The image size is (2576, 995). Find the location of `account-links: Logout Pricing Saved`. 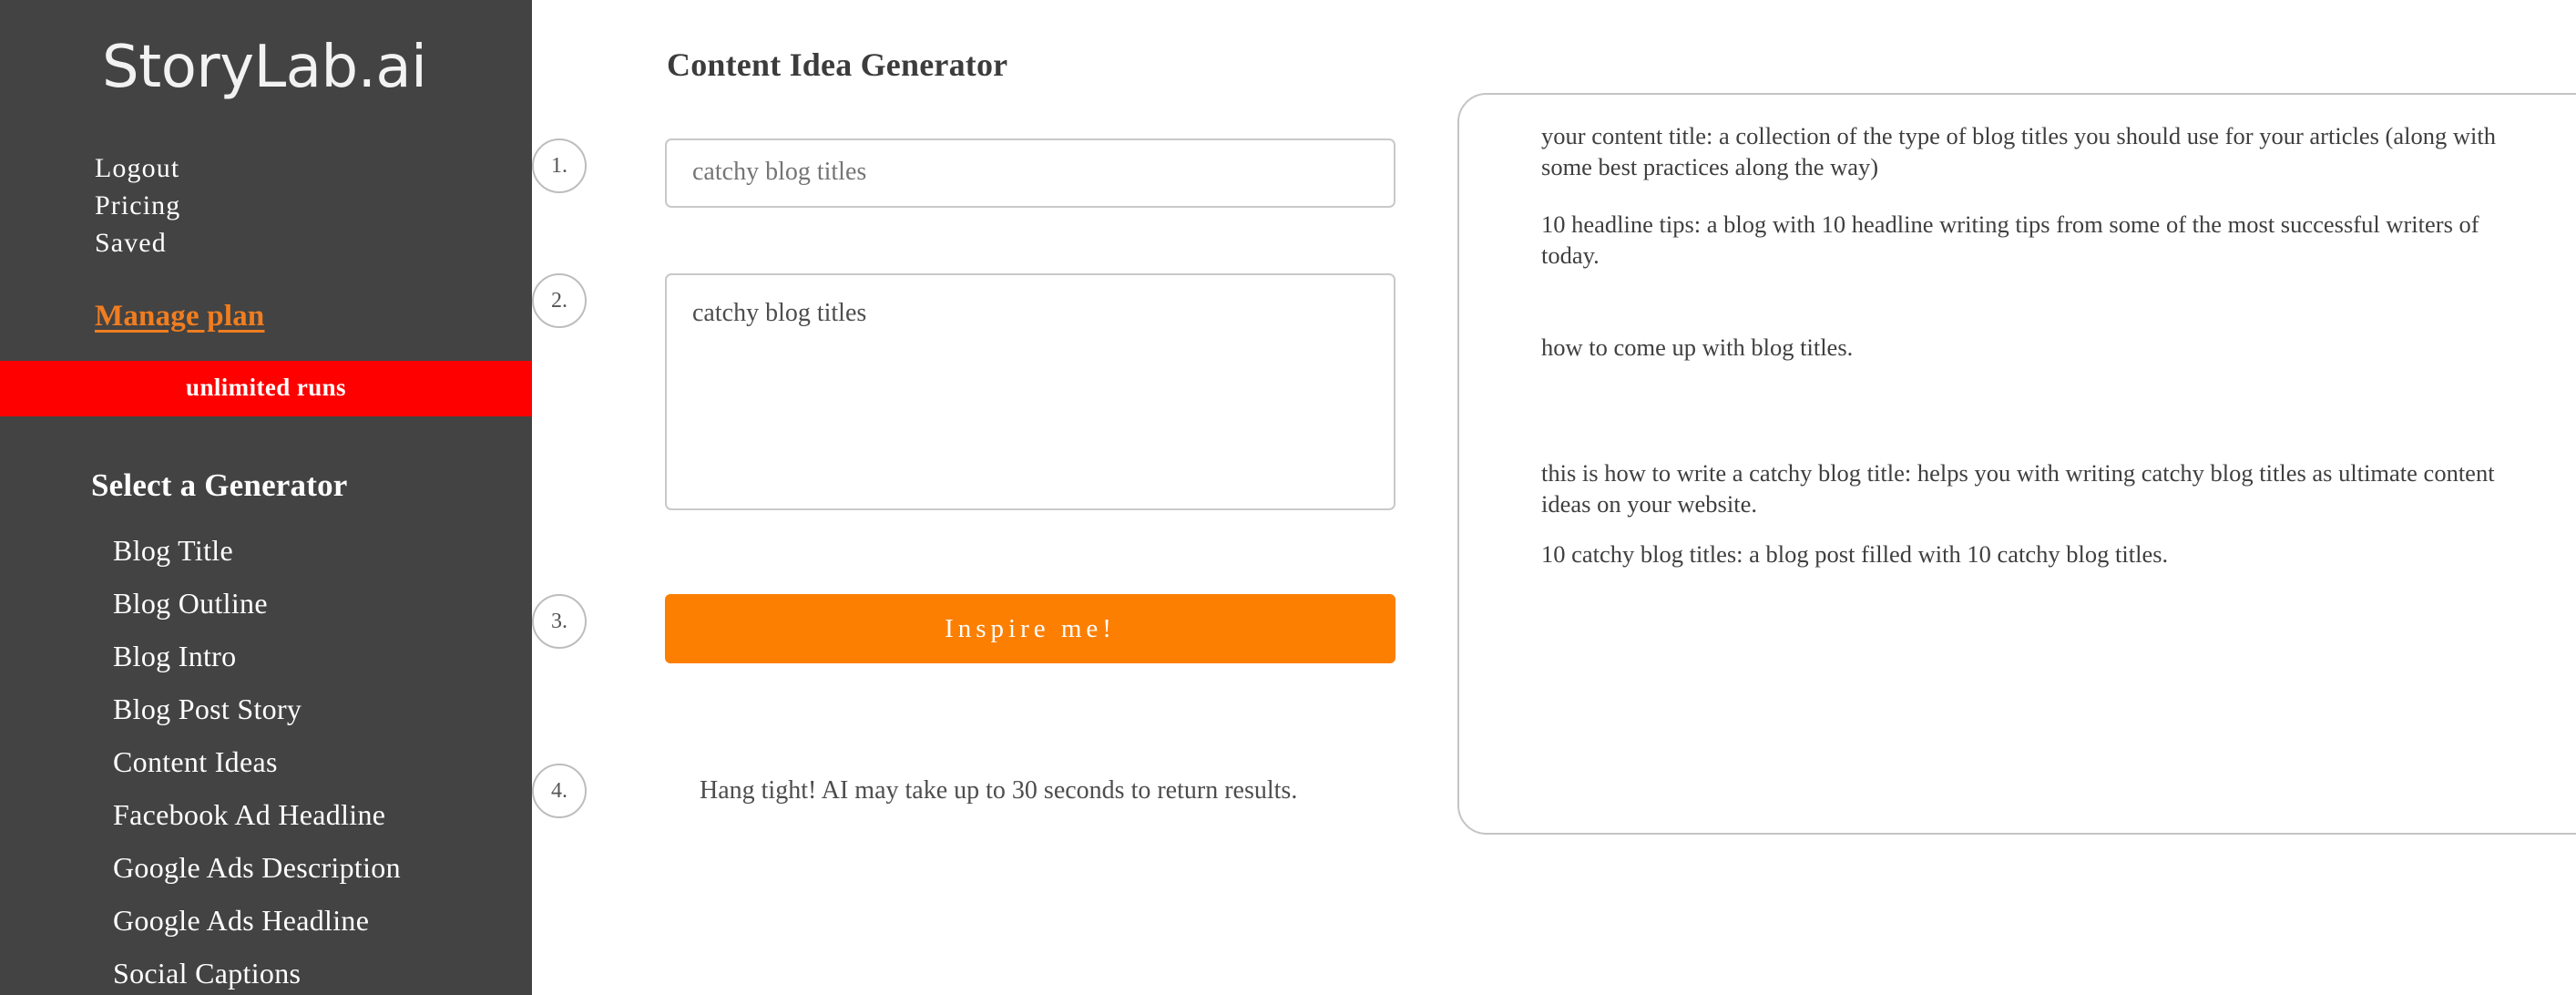

account-links: Logout Pricing Saved is located at coordinates (266, 205).